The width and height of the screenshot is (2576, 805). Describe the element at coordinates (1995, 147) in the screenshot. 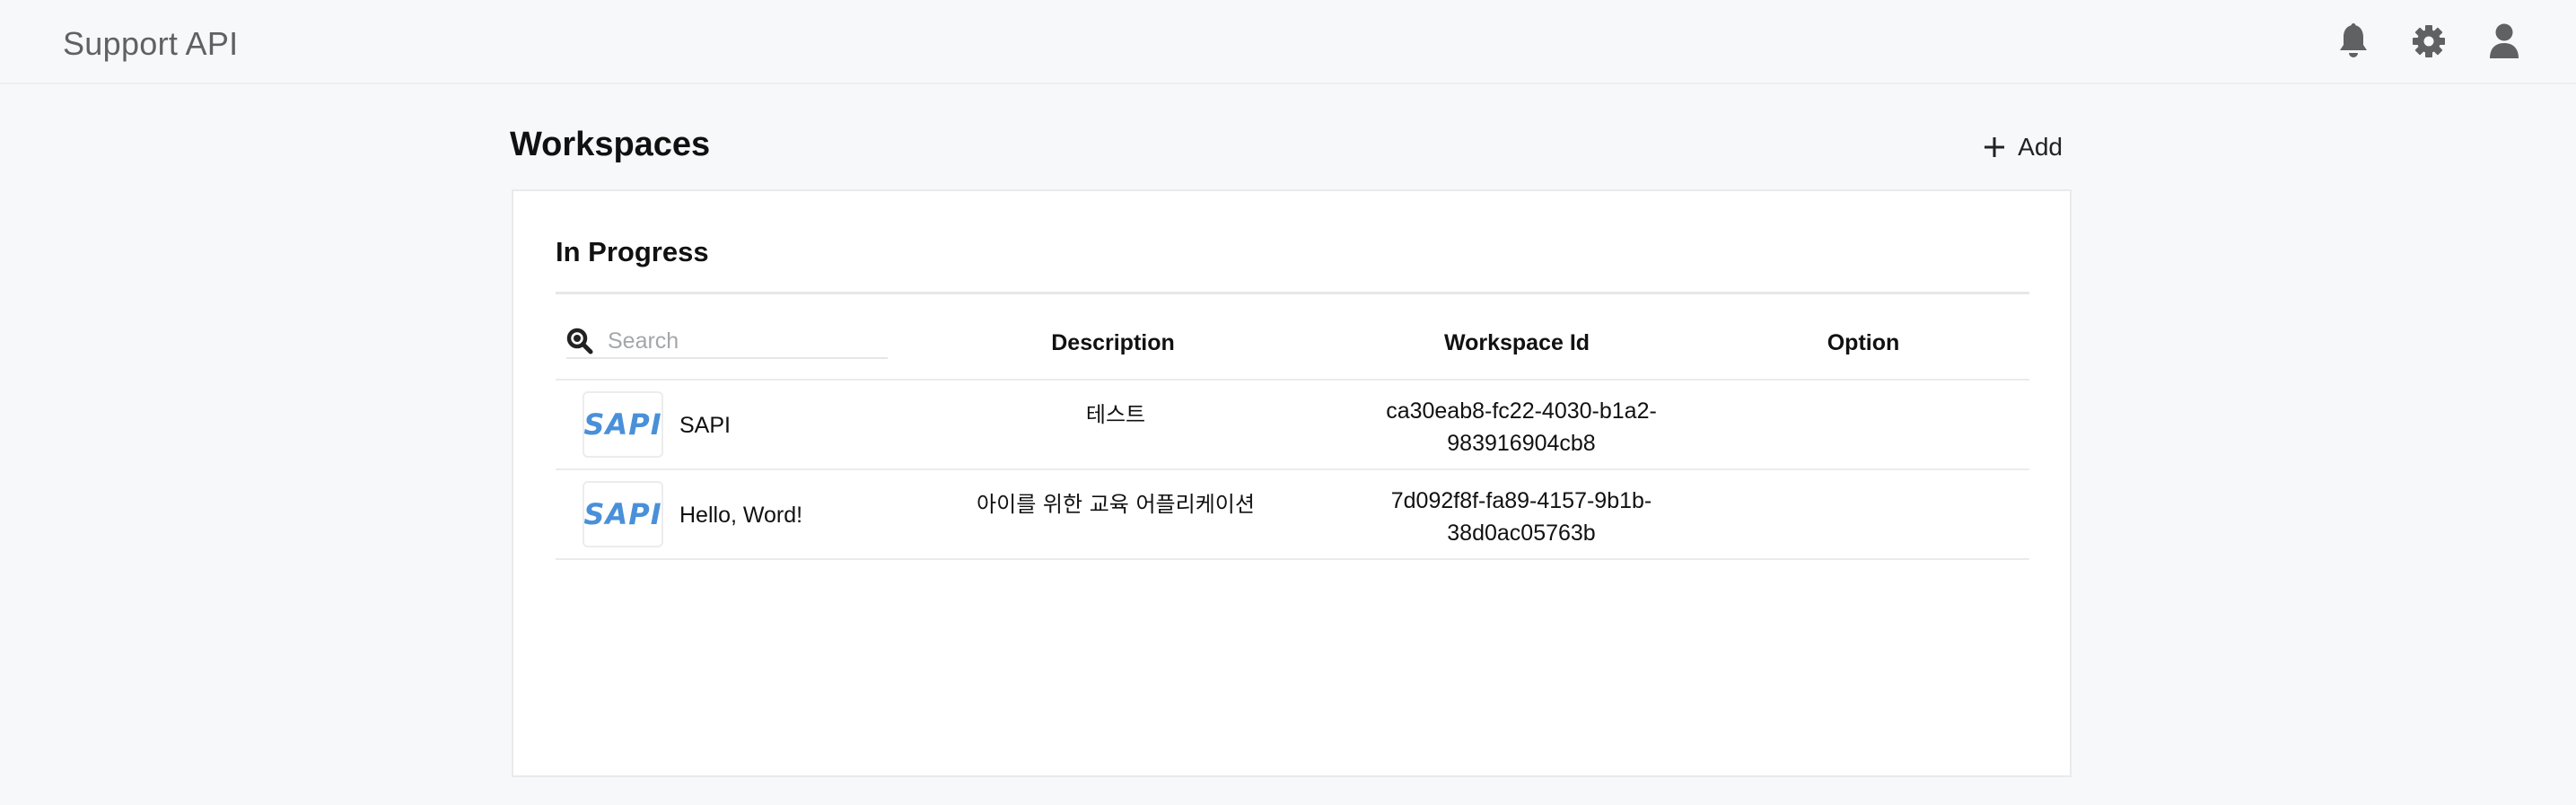

I see `plus-icon` at that location.